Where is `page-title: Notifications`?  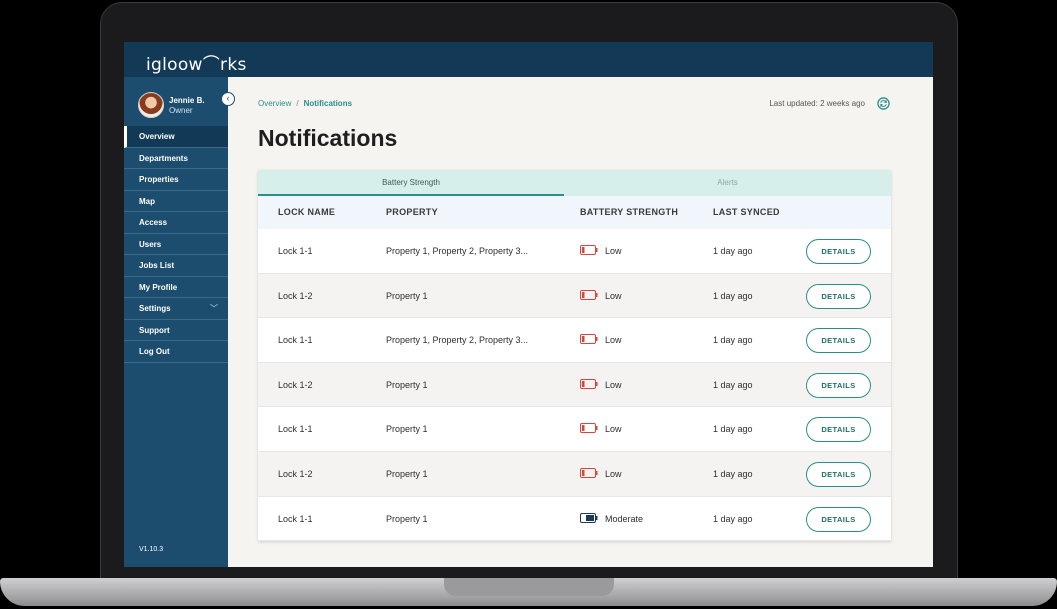
page-title: Notifications is located at coordinates (328, 138).